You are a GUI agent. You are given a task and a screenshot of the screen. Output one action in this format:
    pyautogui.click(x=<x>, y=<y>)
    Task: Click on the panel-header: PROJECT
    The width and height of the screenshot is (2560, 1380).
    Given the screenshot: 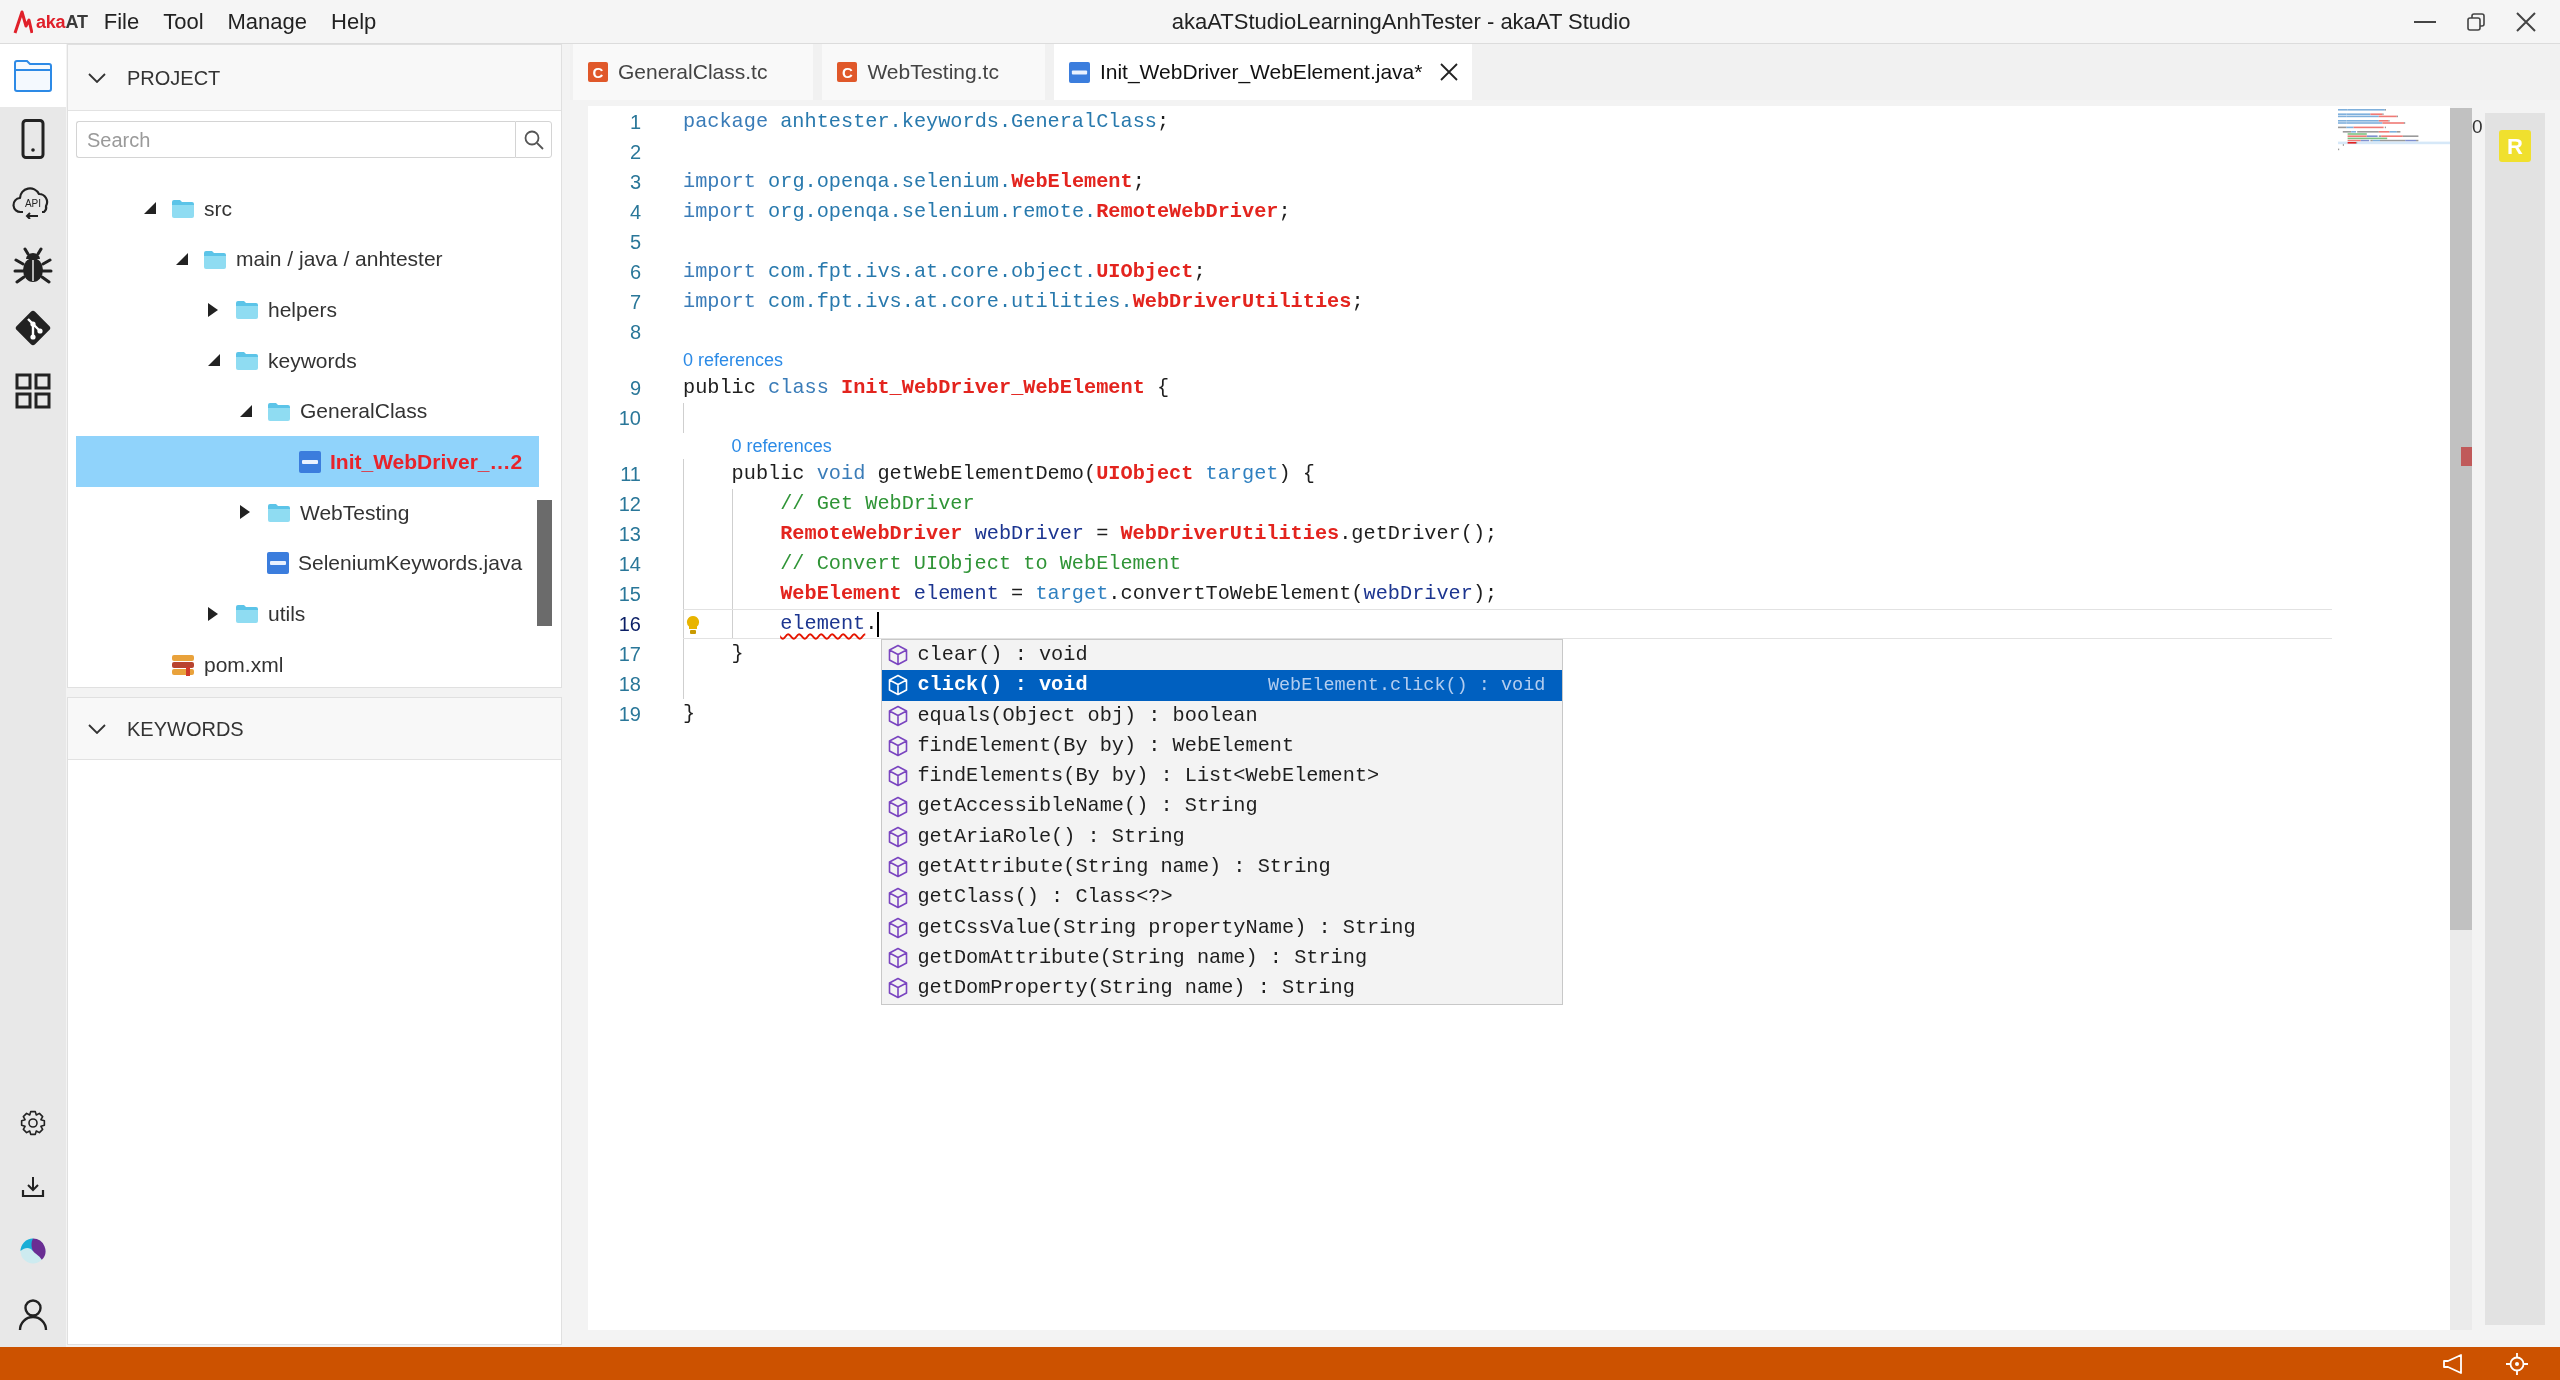 What is the action you would take?
    pyautogui.click(x=314, y=78)
    